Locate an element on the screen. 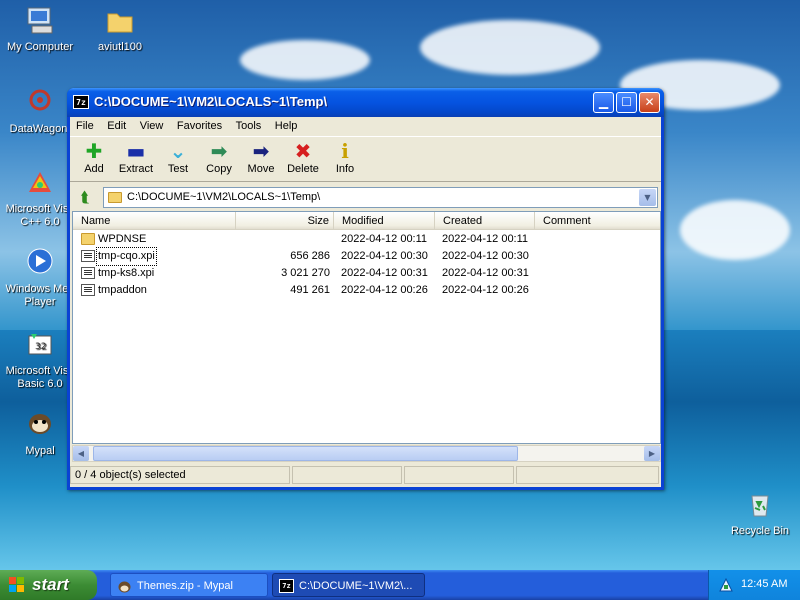  visual-basic-icon: 32 is located at coordinates (40, 345).